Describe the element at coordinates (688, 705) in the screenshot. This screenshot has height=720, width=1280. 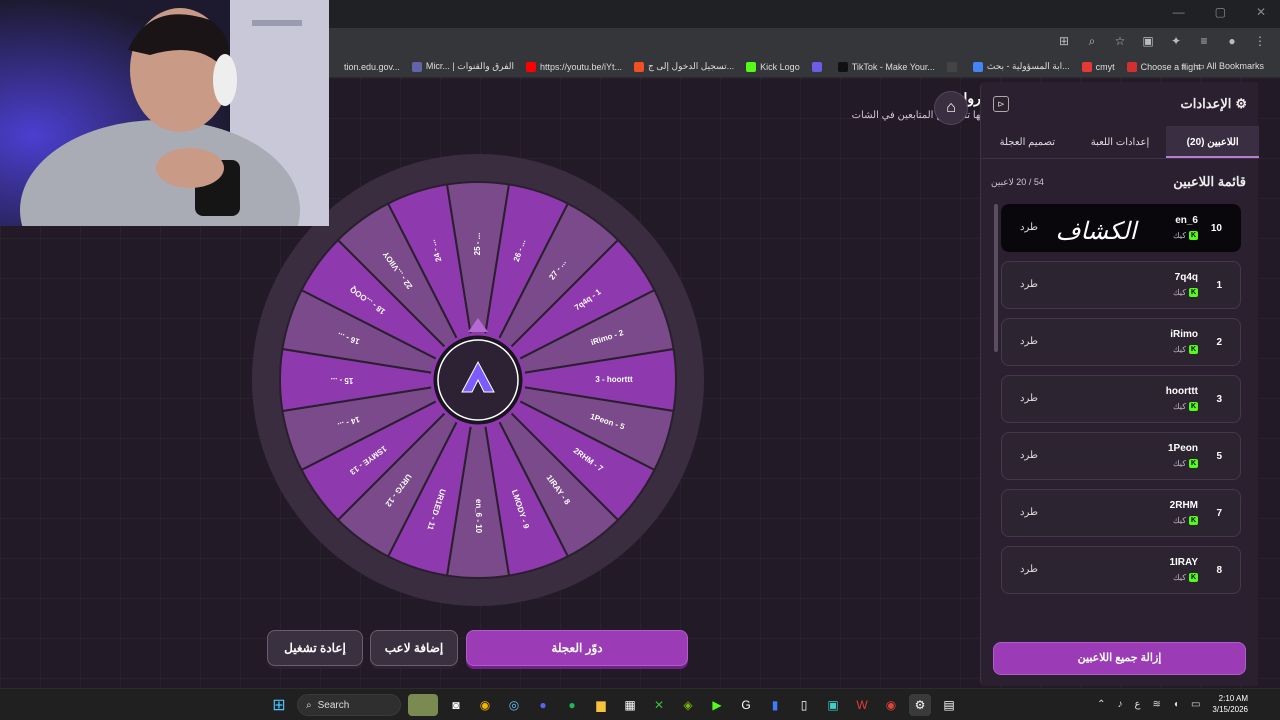
I see `nvidia-icon: ◈` at that location.